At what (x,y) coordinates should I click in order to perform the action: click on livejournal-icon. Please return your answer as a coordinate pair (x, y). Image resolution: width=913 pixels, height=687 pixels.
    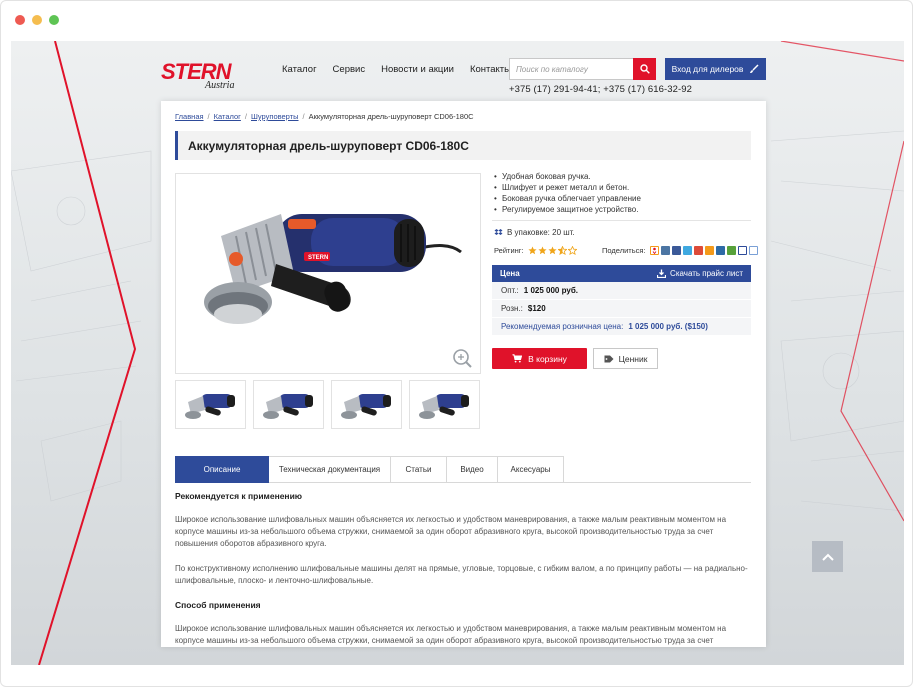
    Looking at the image, I should click on (720, 250).